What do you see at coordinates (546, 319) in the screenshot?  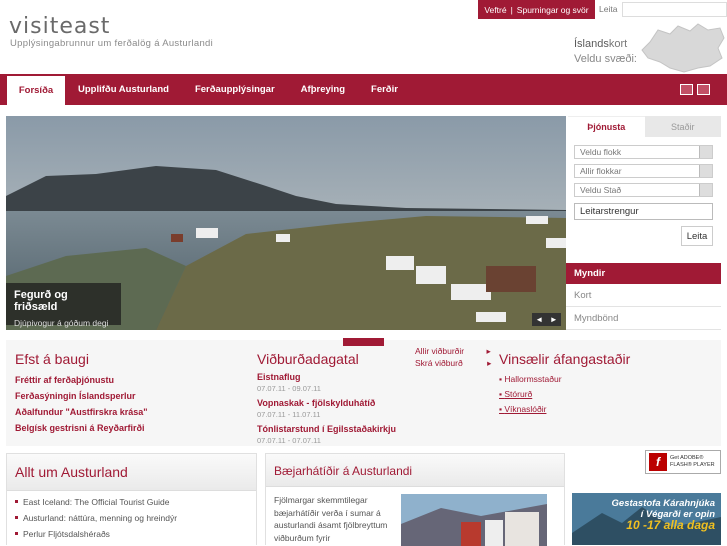 I see `slideshow-controls: ◄ ►` at bounding box center [546, 319].